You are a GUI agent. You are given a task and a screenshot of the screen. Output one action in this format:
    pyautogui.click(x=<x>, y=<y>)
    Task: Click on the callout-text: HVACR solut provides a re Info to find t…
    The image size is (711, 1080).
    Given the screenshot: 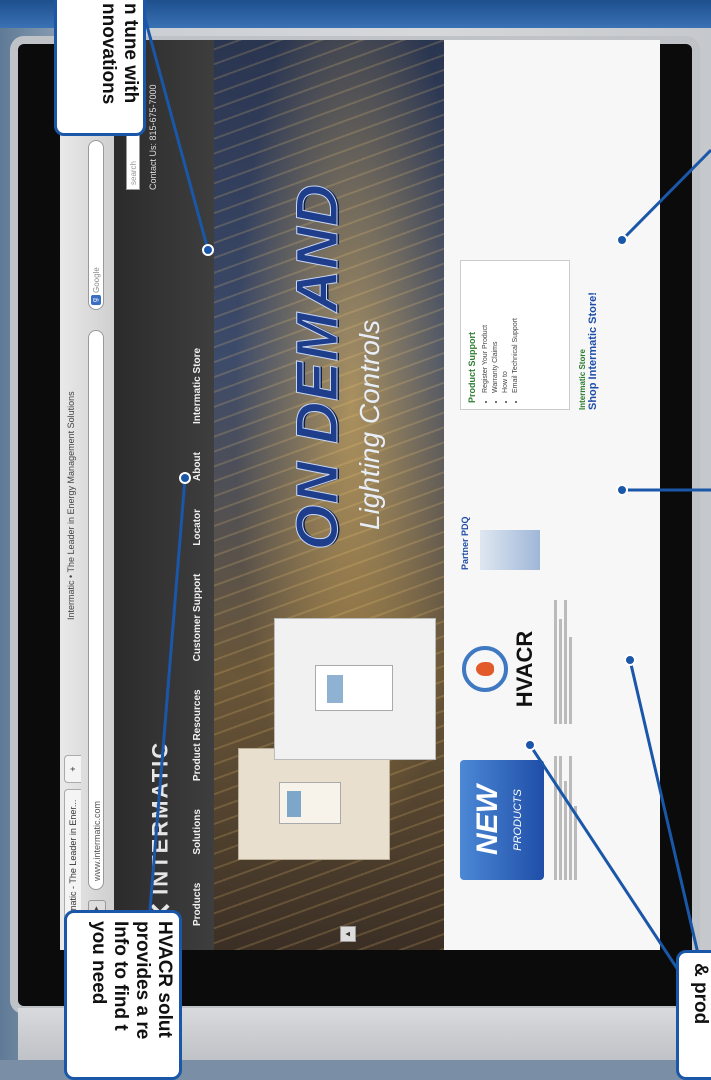 What is the action you would take?
    pyautogui.click(x=131, y=980)
    